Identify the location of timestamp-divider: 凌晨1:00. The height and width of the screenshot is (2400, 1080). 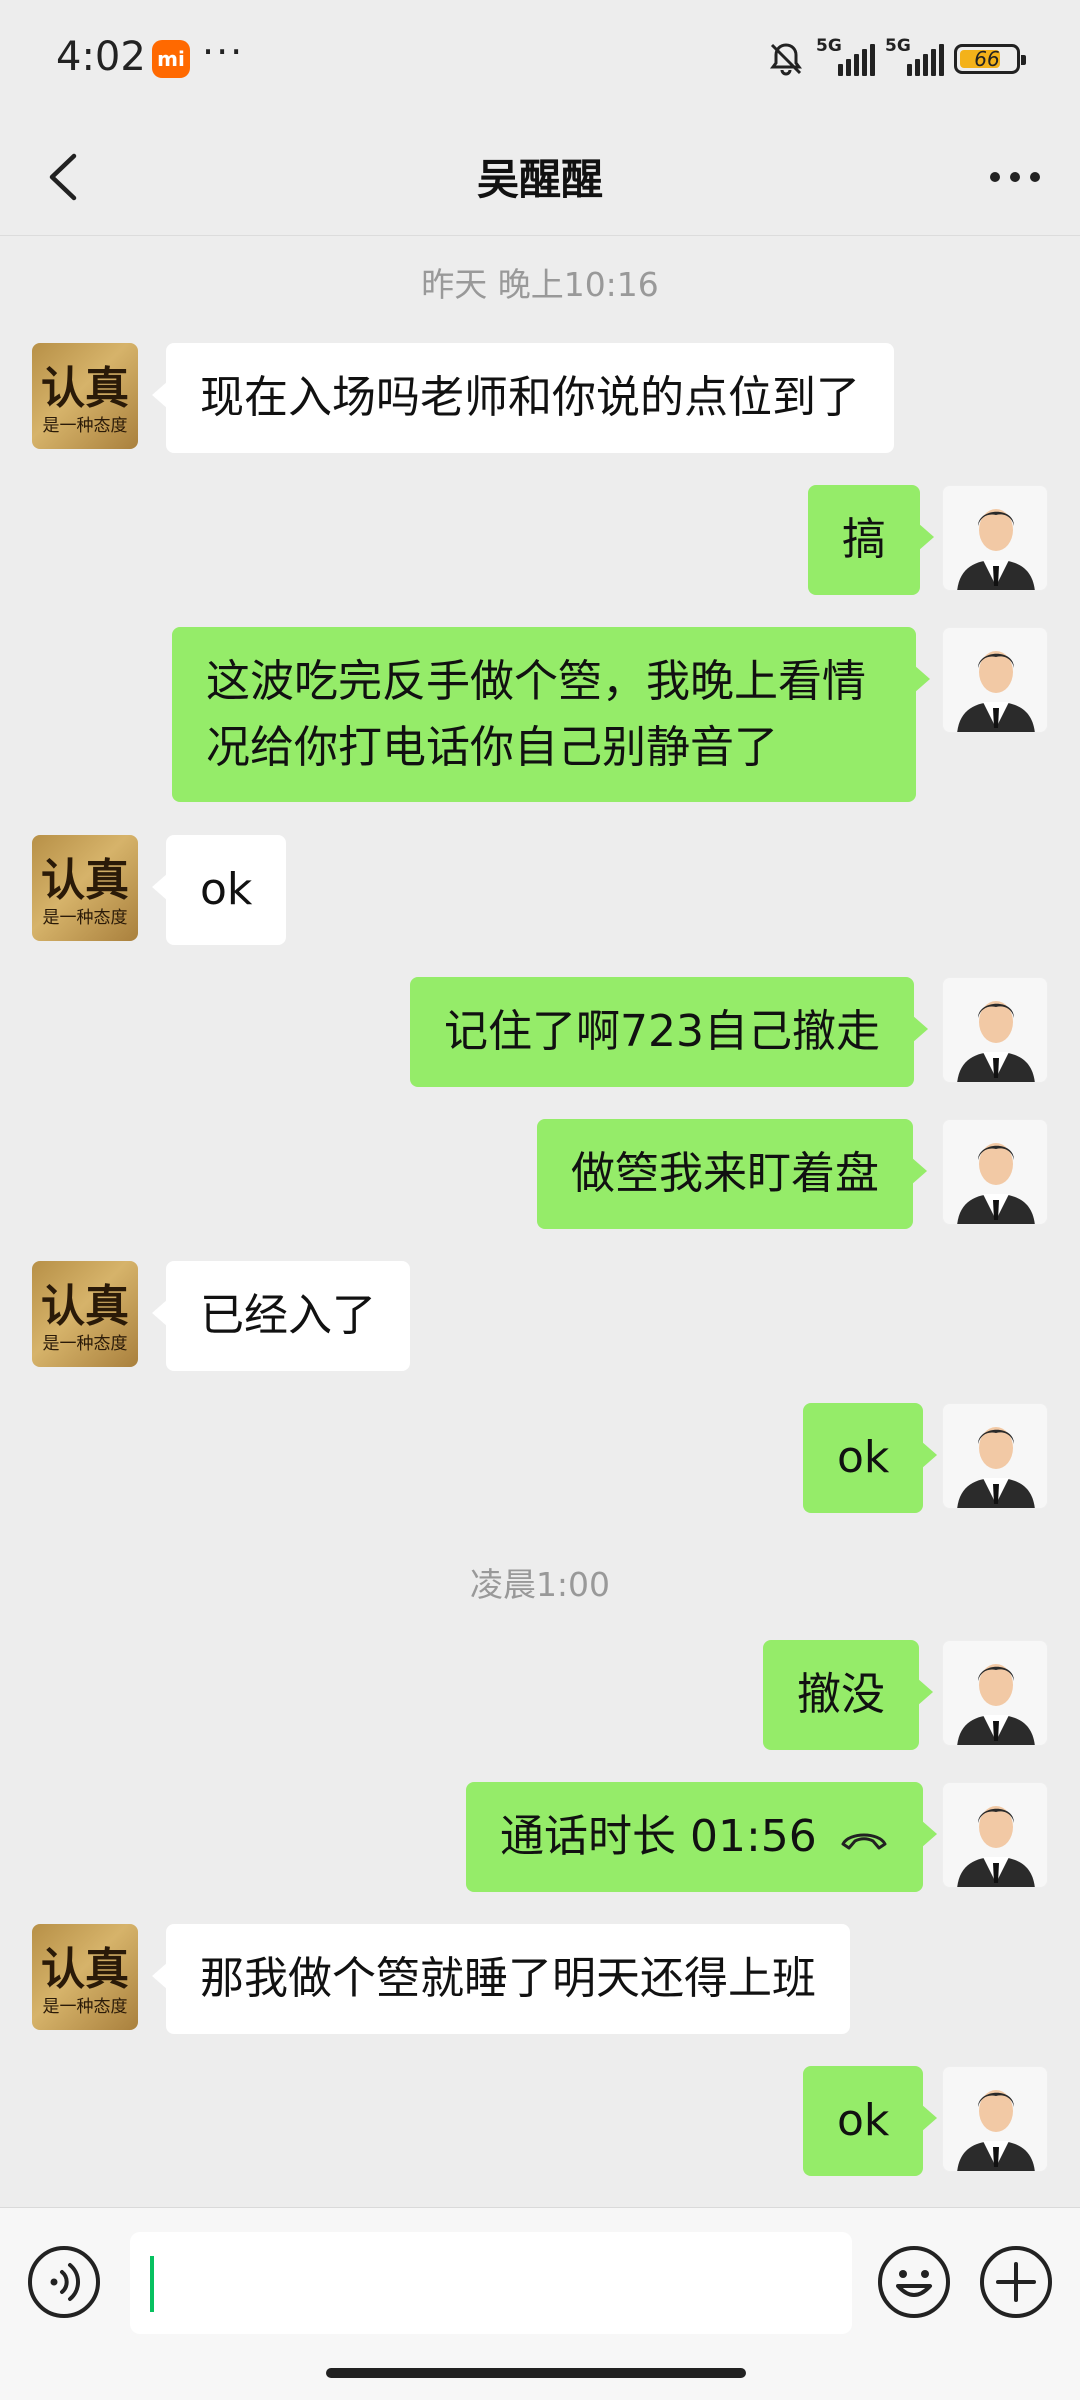
(540, 1584).